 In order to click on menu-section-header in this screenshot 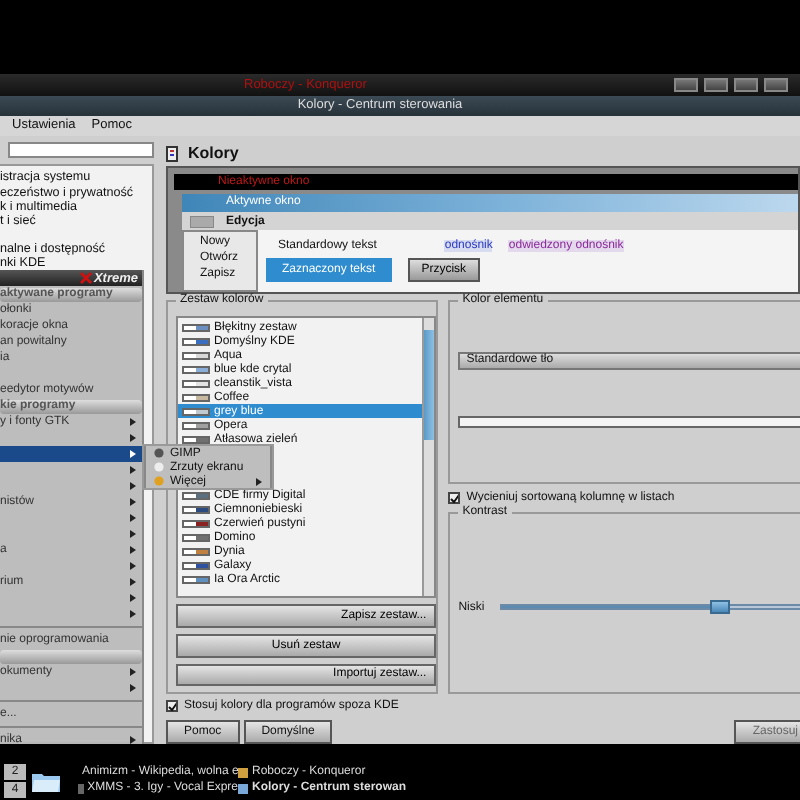, I will do `click(71, 656)`.